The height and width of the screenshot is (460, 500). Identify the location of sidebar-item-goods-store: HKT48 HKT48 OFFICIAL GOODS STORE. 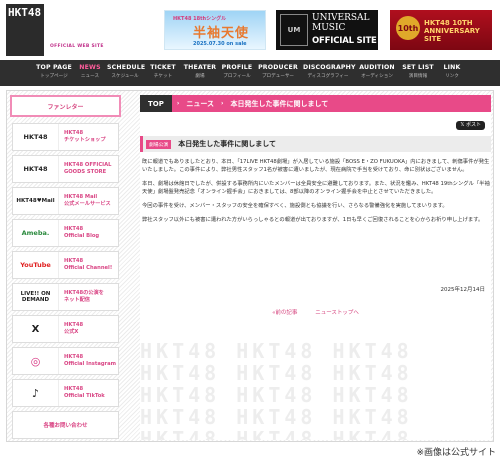
(65, 169).